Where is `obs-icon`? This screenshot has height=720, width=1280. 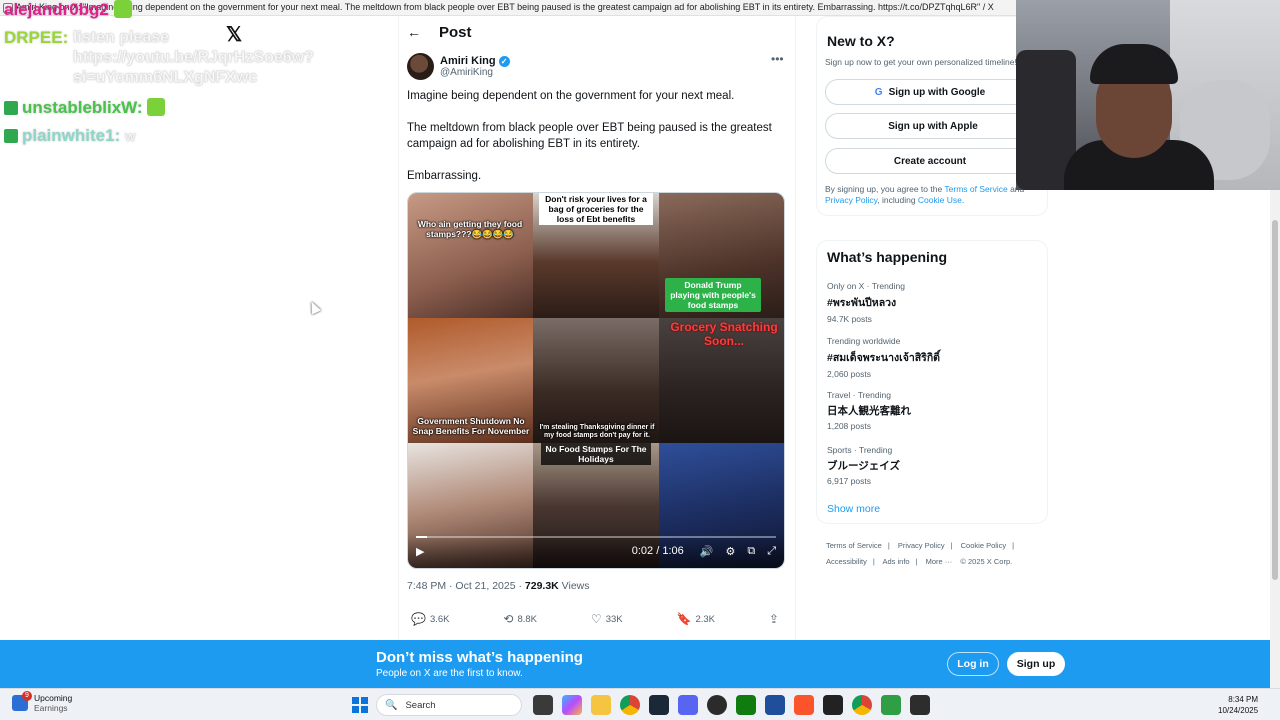 obs-icon is located at coordinates (716, 705).